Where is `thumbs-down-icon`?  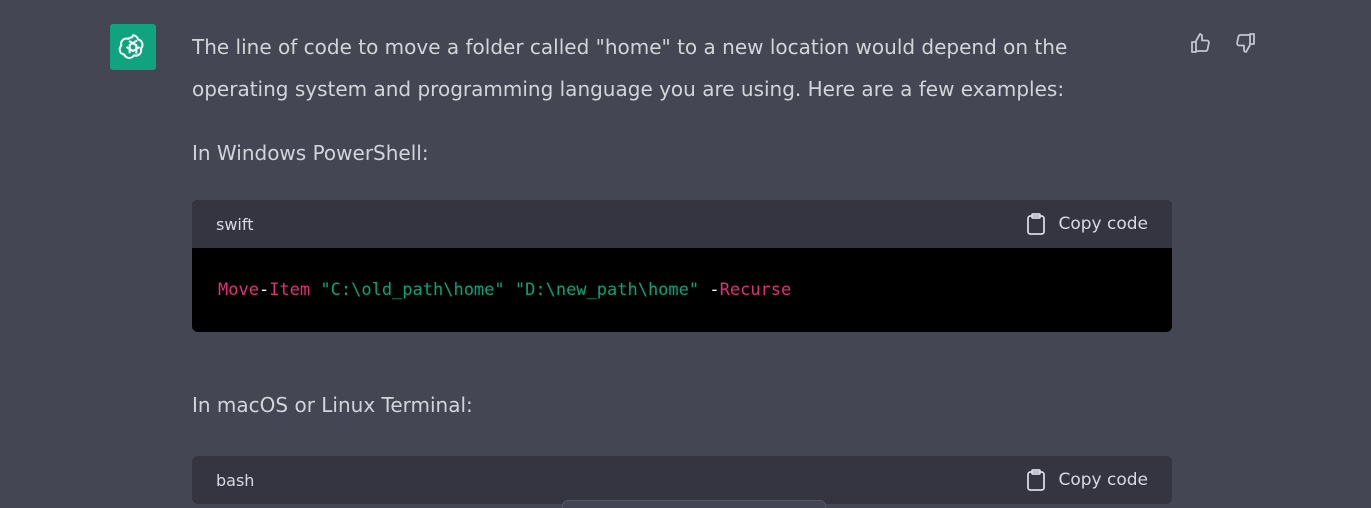 thumbs-down-icon is located at coordinates (1245, 43).